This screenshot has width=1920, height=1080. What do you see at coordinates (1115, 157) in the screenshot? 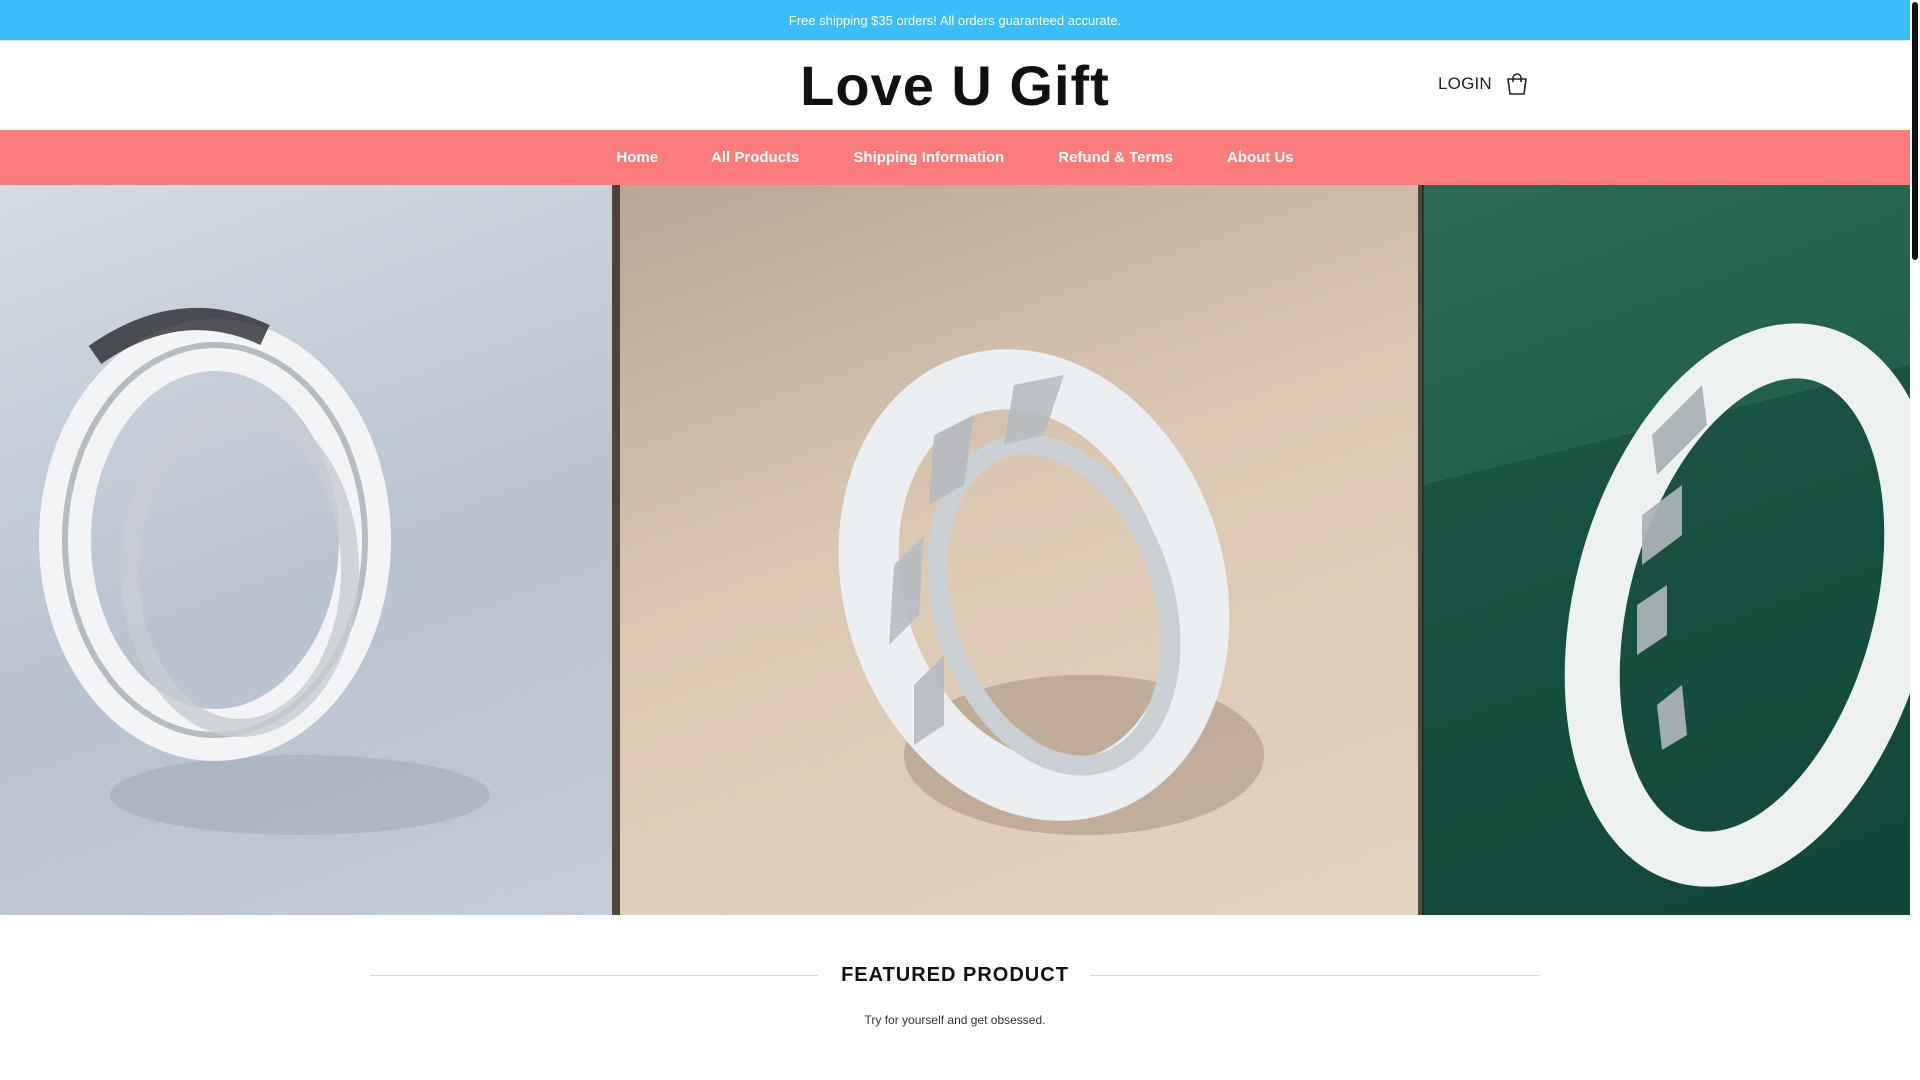
I see `nav-item-refund-terms: Refund & Terms` at bounding box center [1115, 157].